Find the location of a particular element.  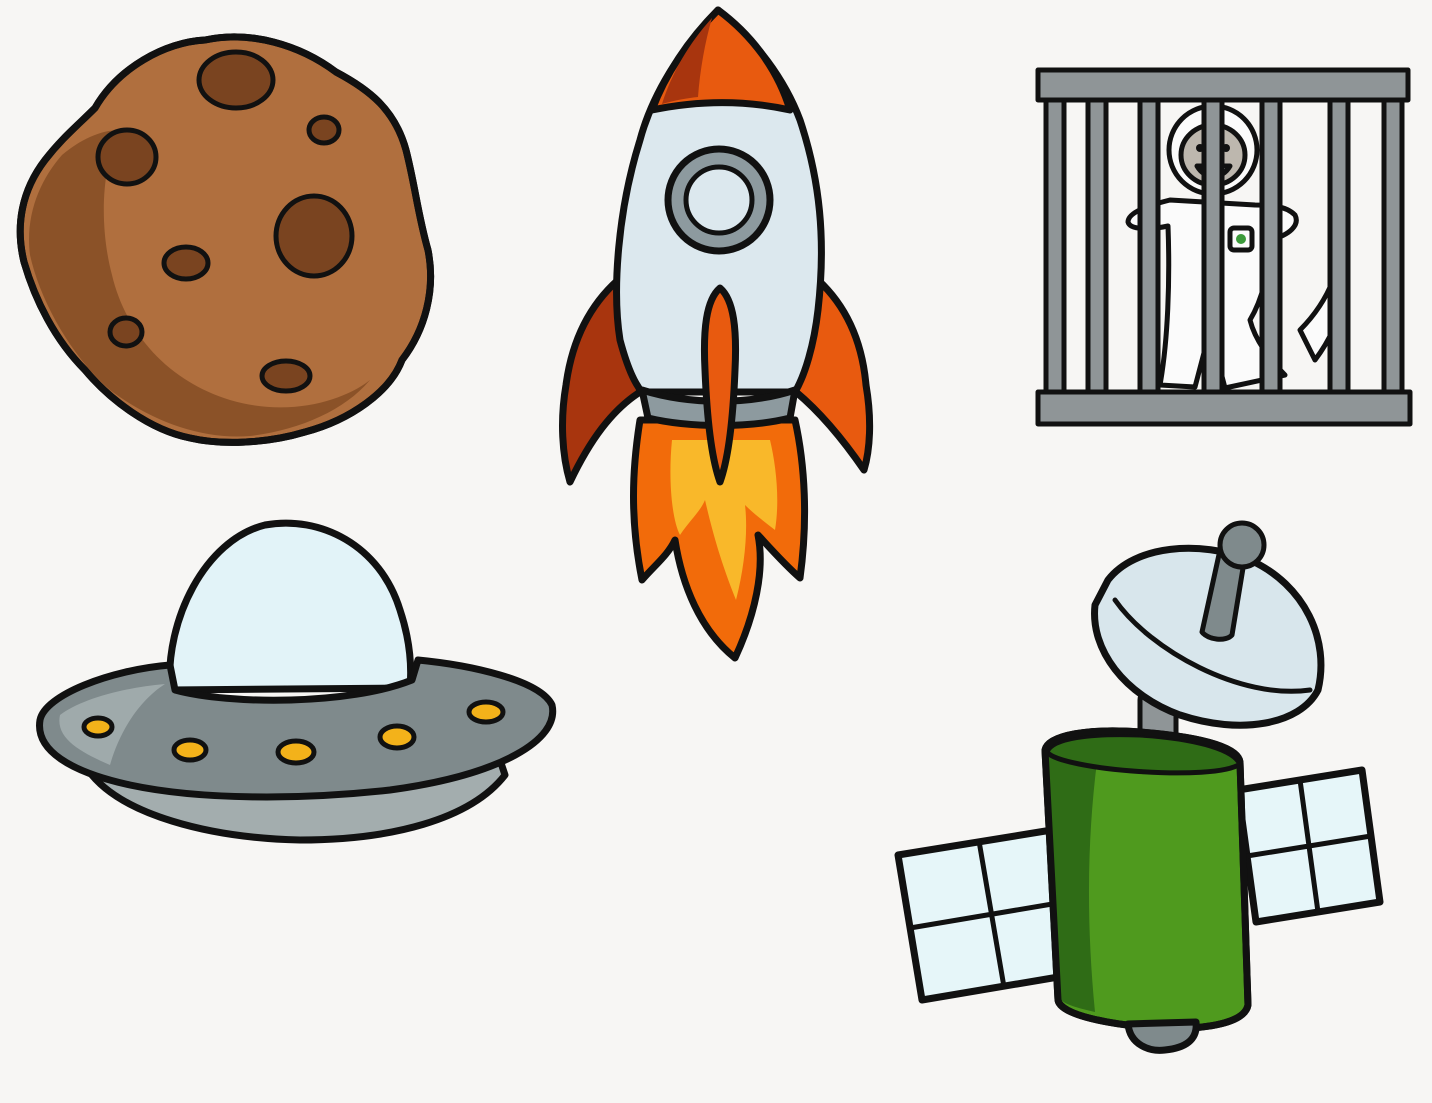

rocket-porthole-glass is located at coordinates (719, 200).